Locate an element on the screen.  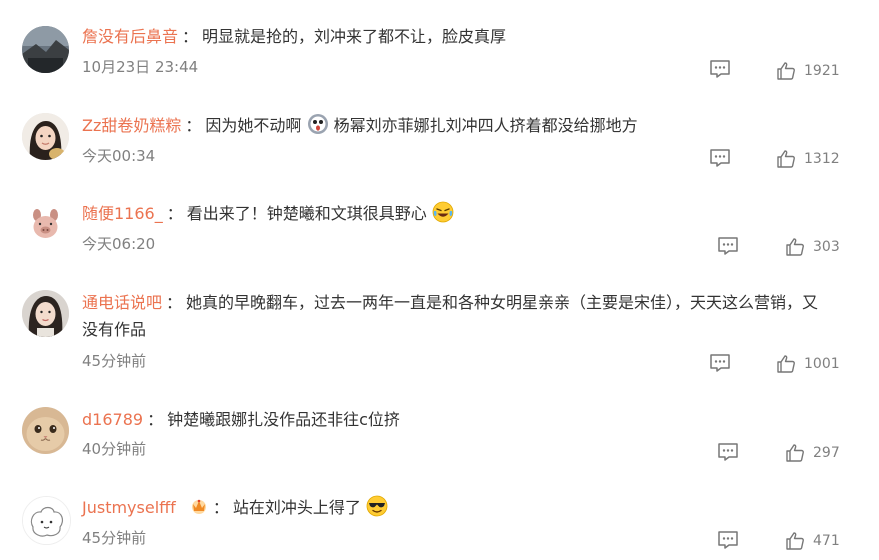
landscape-avatar is located at coordinates (45, 49).